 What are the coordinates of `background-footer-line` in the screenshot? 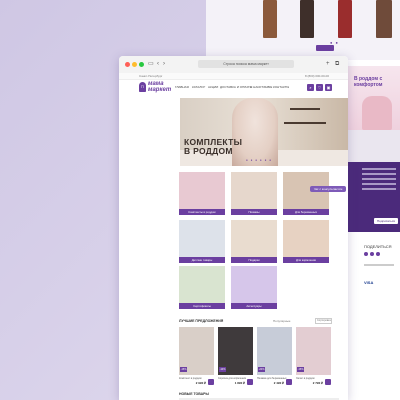 It's located at (379, 265).